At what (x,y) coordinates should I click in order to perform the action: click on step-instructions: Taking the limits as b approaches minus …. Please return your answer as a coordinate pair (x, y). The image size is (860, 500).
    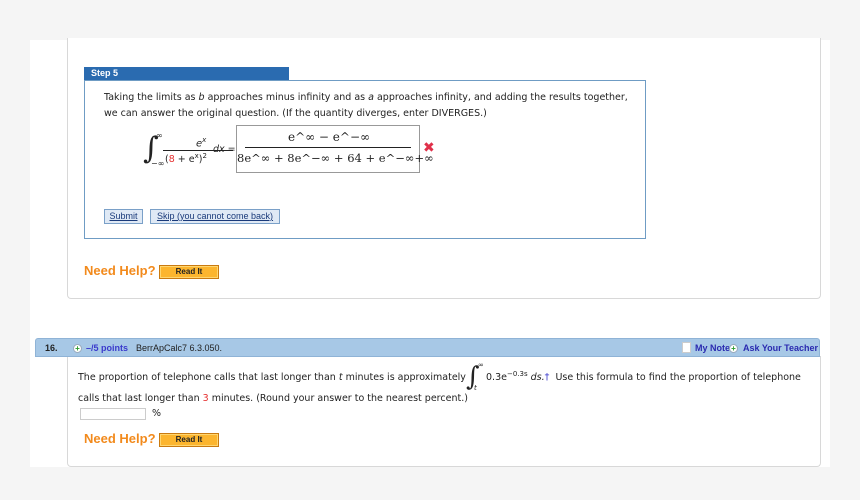
    Looking at the image, I should click on (369, 106).